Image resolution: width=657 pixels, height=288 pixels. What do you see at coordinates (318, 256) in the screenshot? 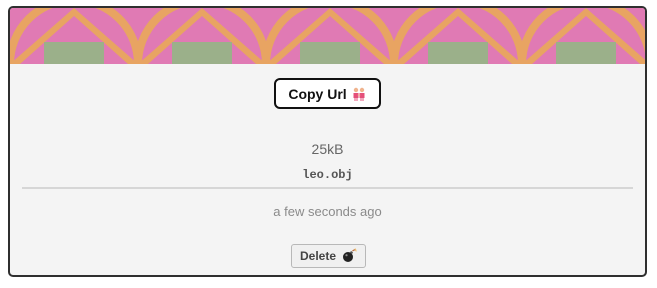
I see `delete-label: Delete` at bounding box center [318, 256].